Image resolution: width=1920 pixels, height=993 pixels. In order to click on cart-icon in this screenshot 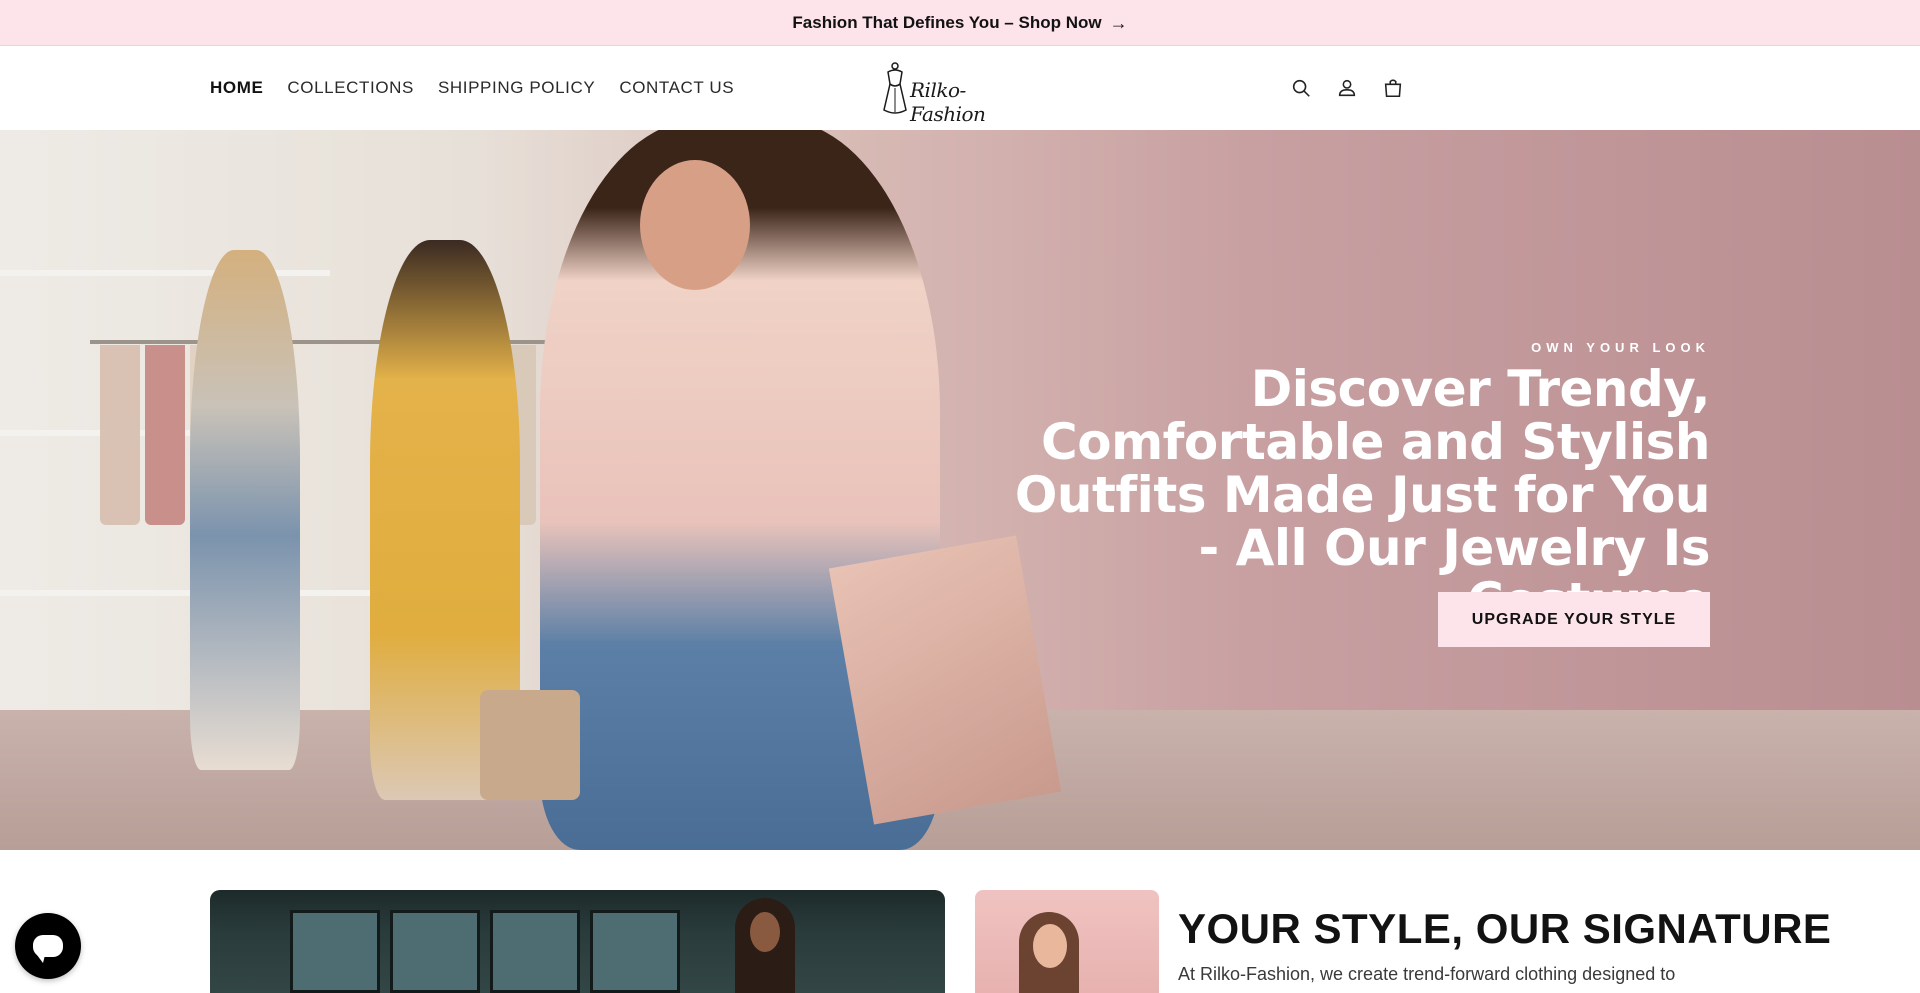, I will do `click(1393, 88)`.